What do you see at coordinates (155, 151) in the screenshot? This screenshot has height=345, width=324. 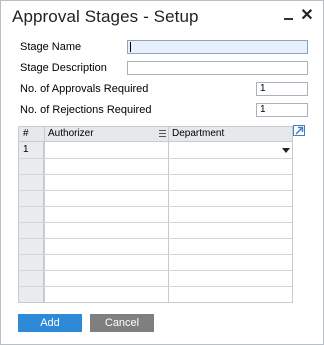 I see `table-row: 1` at bounding box center [155, 151].